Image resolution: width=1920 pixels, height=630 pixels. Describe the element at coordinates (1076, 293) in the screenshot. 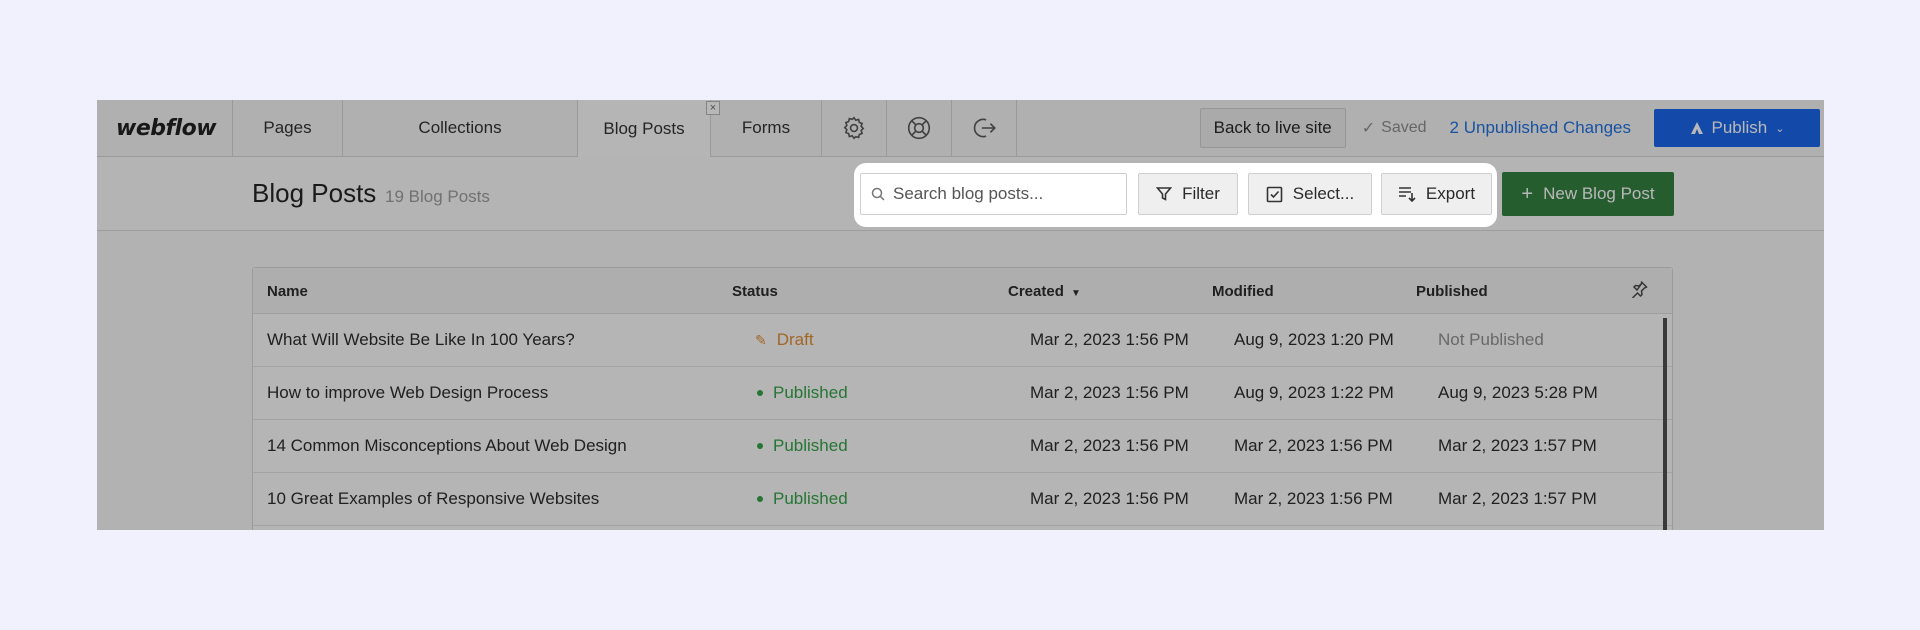

I see `sort-desc-icon: ▼` at that location.